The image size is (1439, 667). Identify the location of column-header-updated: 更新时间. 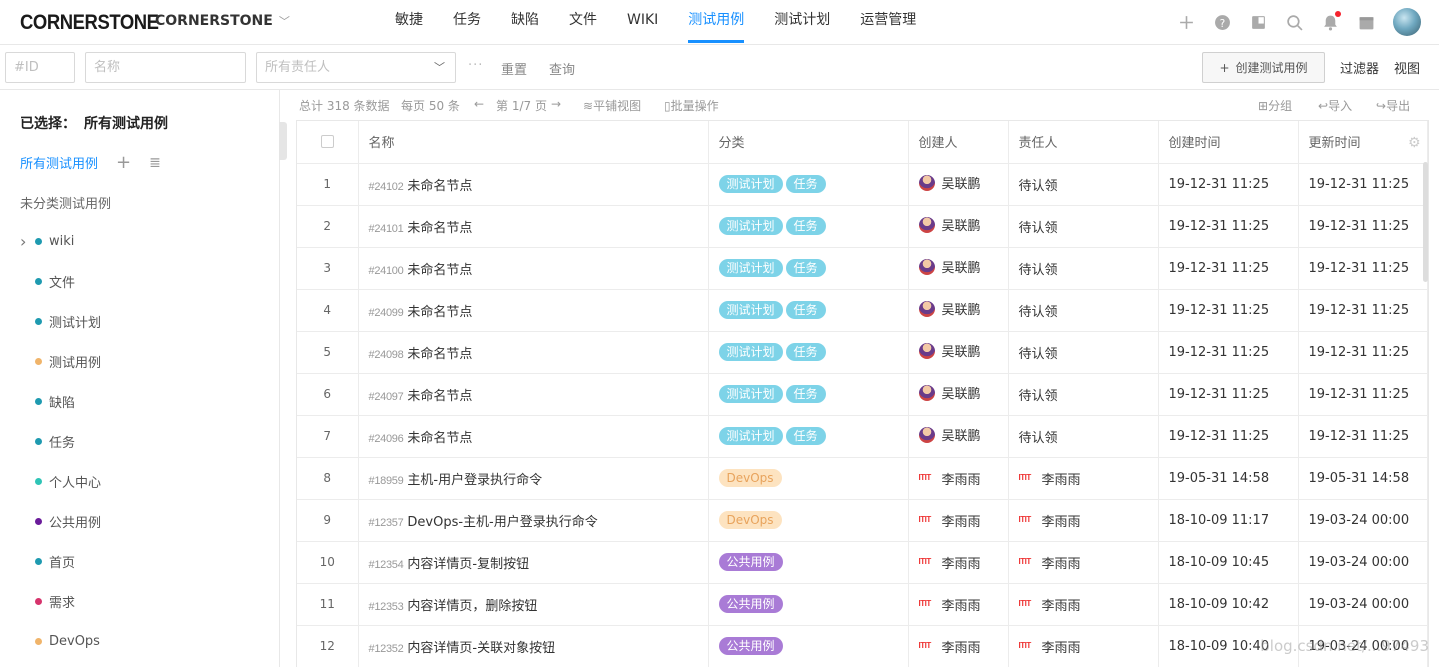
(1335, 143).